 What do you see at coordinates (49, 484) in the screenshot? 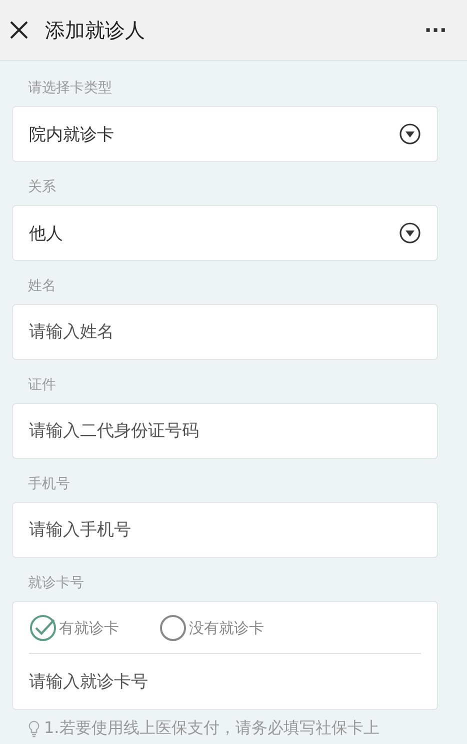
I see `field-label: 手机号` at bounding box center [49, 484].